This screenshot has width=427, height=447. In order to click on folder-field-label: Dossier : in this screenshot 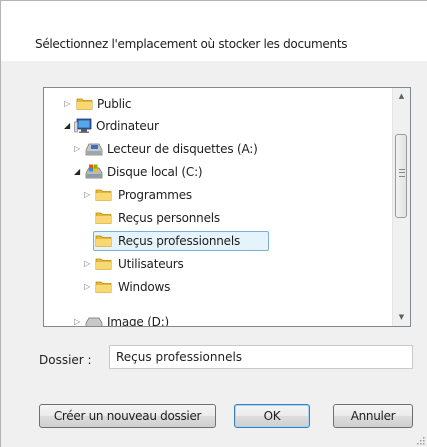, I will do `click(65, 360)`.